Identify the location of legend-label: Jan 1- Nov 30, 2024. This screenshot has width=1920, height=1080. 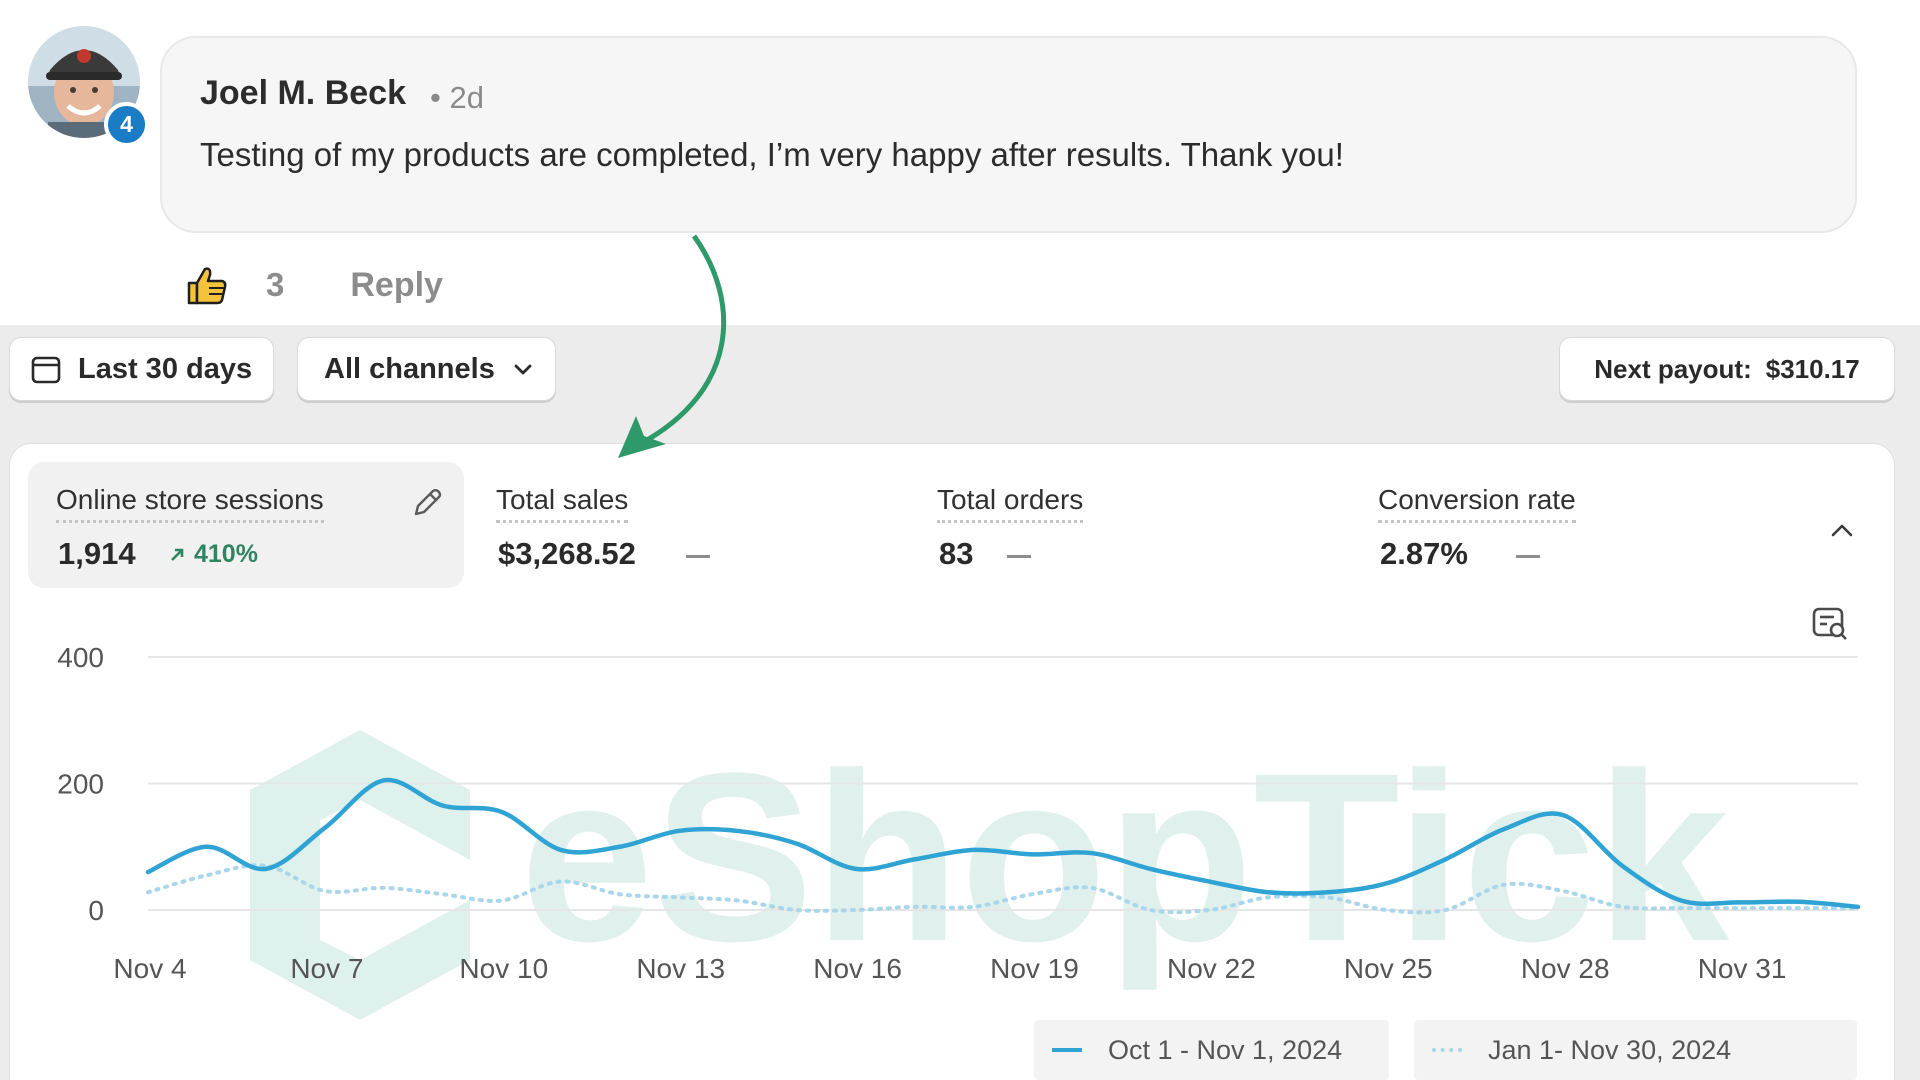
(1610, 1049).